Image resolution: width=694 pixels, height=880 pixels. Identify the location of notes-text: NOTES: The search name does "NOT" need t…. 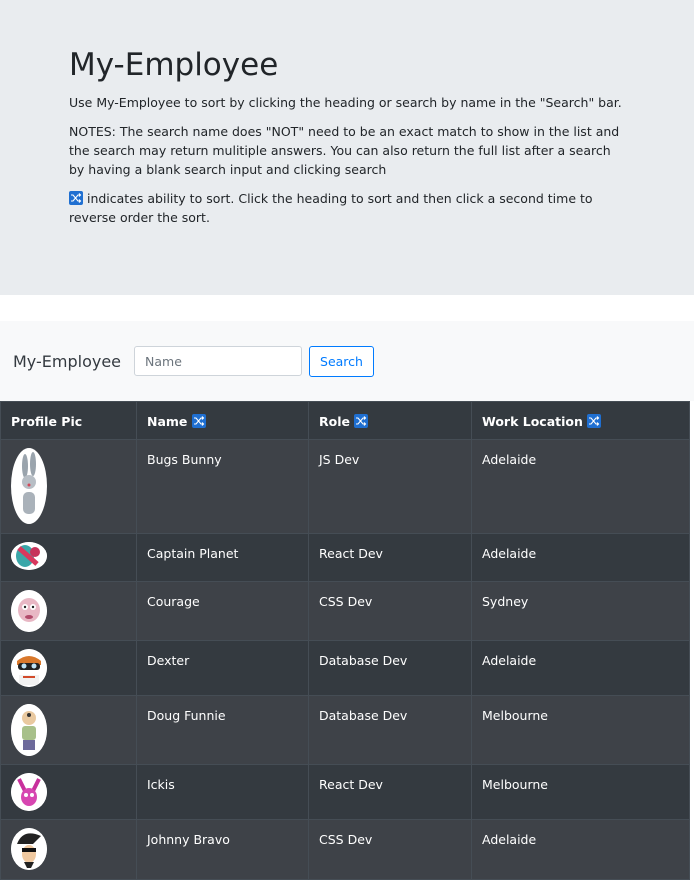
(344, 150).